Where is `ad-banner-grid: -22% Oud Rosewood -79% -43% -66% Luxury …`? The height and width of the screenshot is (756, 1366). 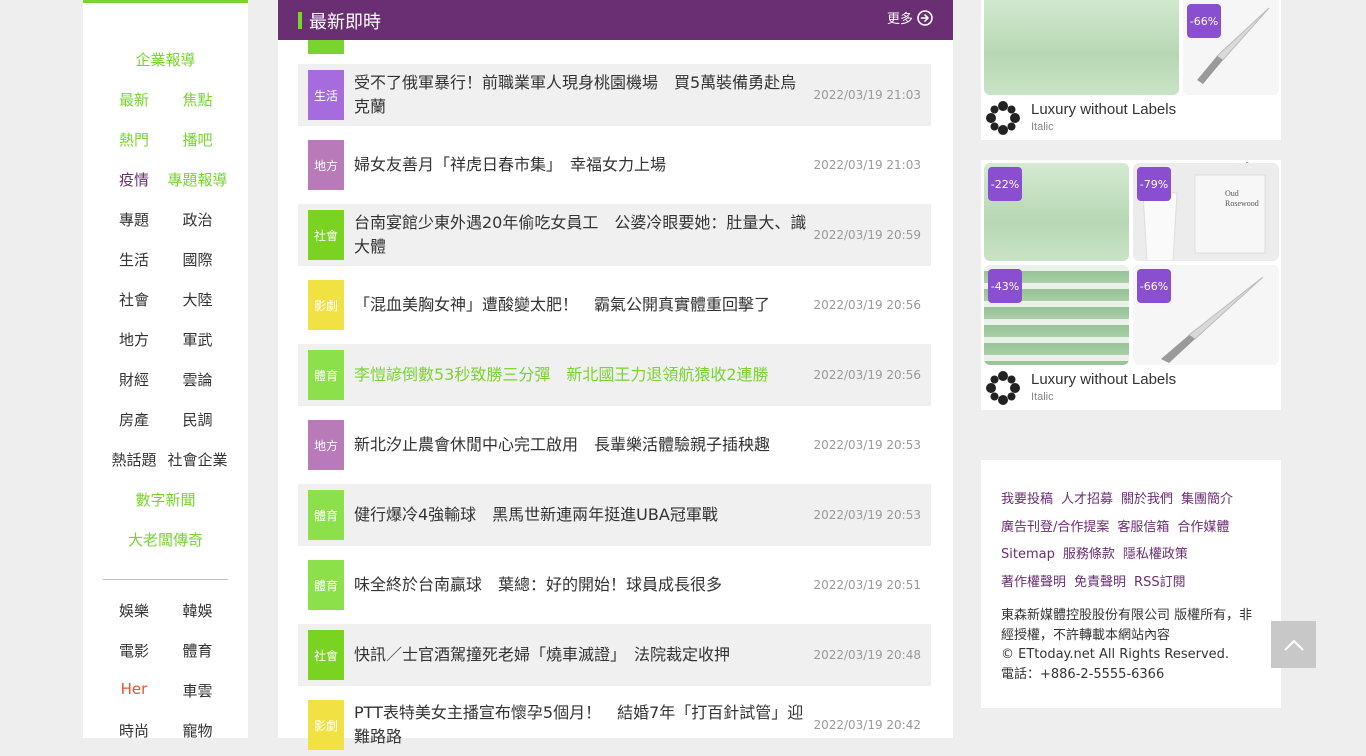 ad-banner-grid: -22% Oud Rosewood -79% -43% -66% Luxury … is located at coordinates (1131, 285).